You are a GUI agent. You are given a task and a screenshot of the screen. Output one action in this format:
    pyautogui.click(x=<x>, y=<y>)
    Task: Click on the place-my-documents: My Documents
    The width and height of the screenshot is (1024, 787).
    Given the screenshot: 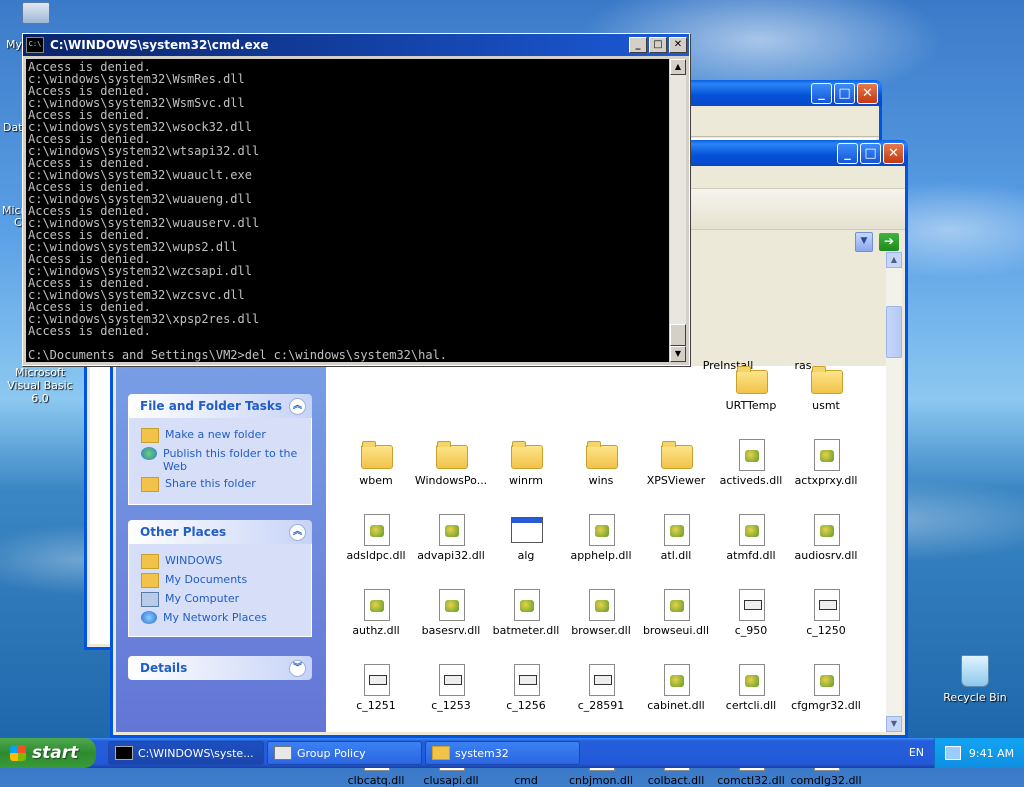 What is the action you would take?
    pyautogui.click(x=221, y=580)
    